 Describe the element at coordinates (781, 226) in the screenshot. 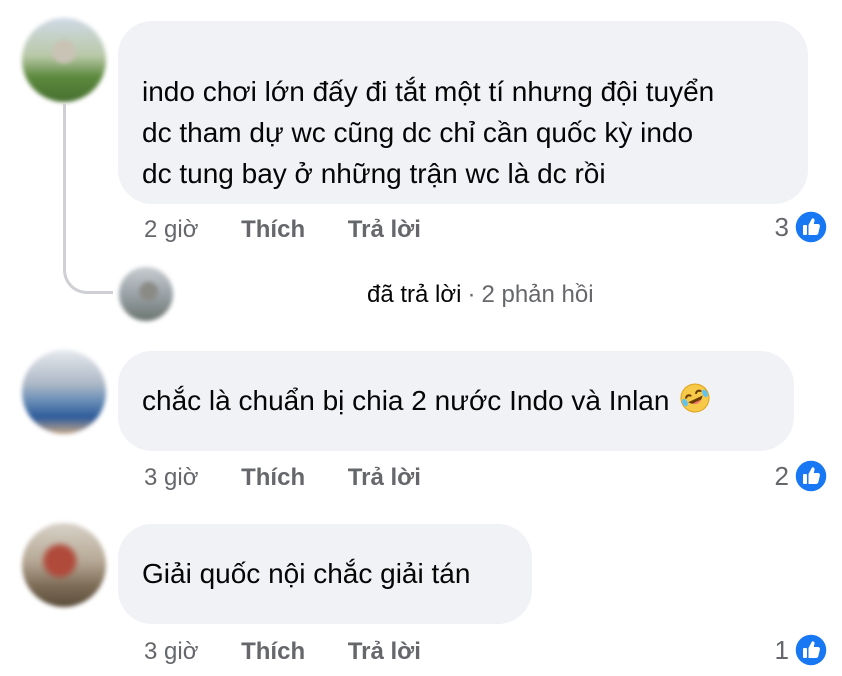

I see `reaction-count: 3` at that location.